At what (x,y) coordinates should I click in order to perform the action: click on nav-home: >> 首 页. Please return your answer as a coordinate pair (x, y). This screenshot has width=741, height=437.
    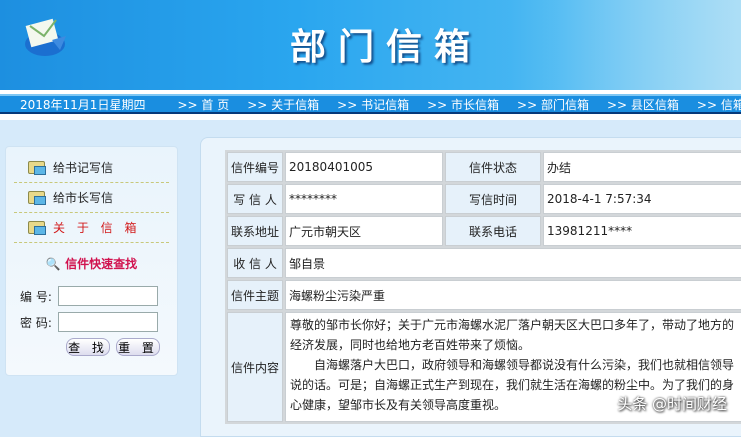
    Looking at the image, I should click on (203, 104).